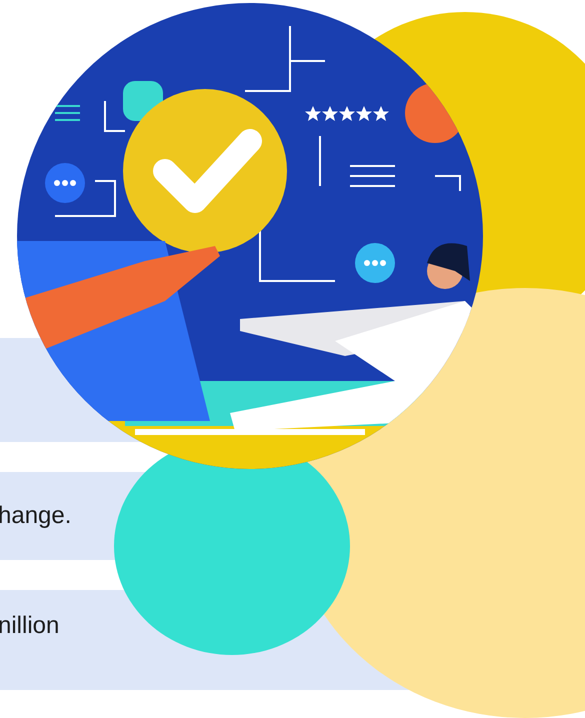  Describe the element at coordinates (36, 516) in the screenshot. I see `body-text: hange.` at that location.